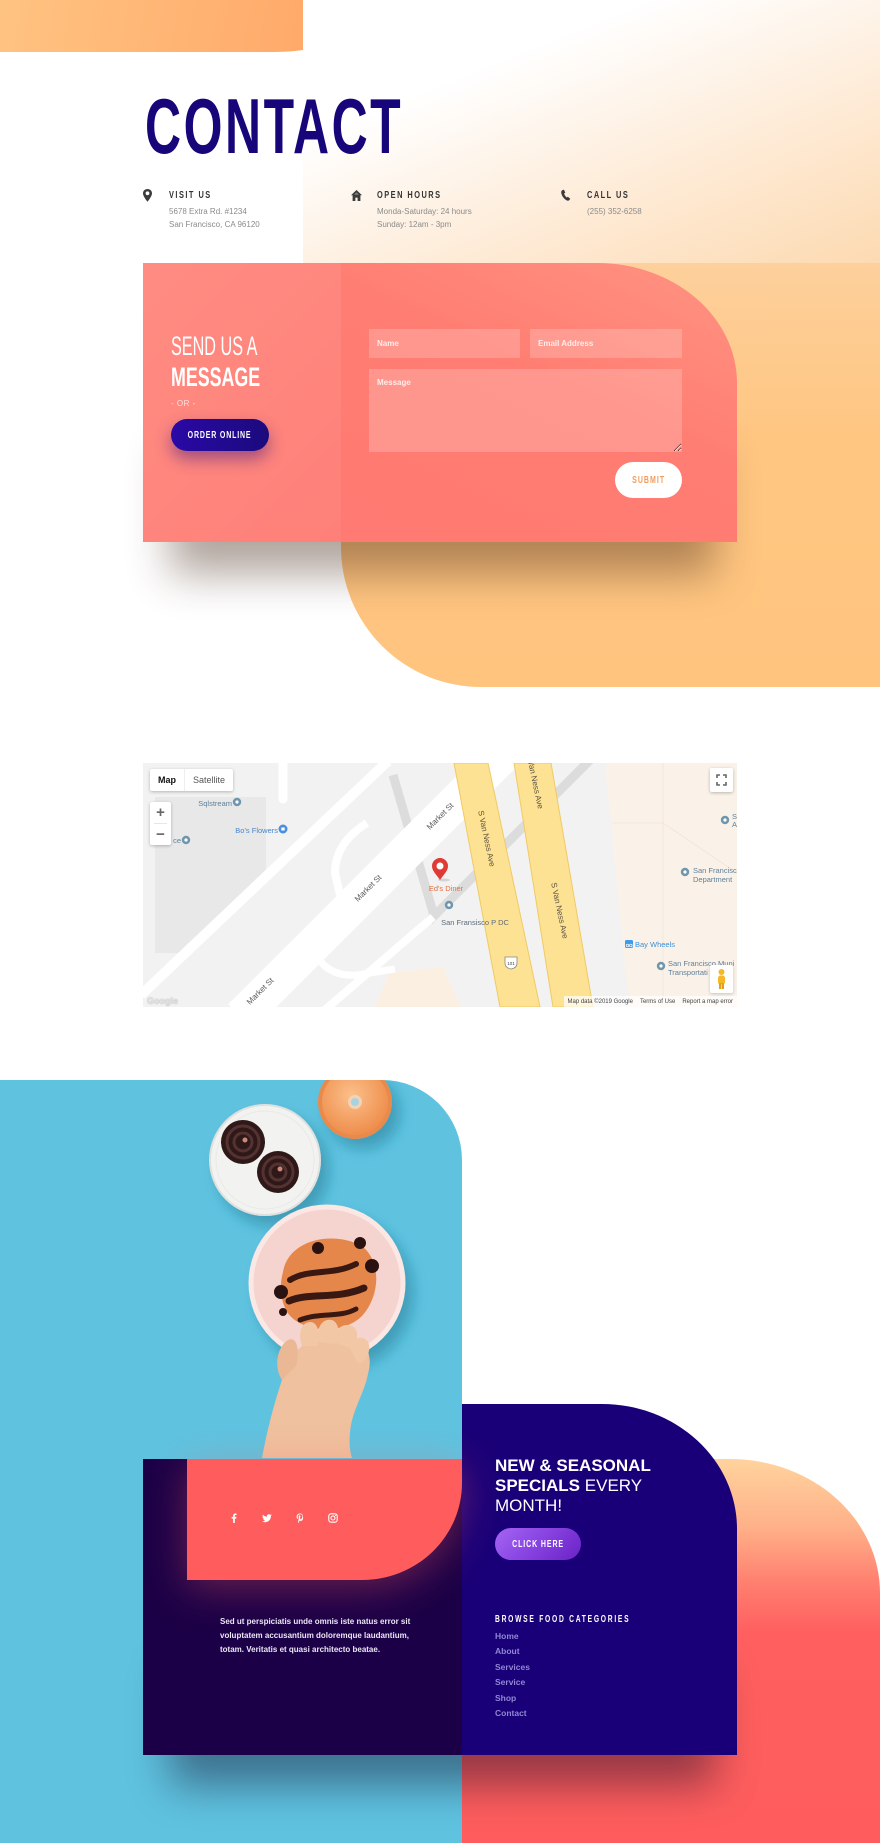 The height and width of the screenshot is (1843, 880). I want to click on promo-heading: NEW & SEASONAL SPECIALS EVERY MONTH!, so click(573, 1486).